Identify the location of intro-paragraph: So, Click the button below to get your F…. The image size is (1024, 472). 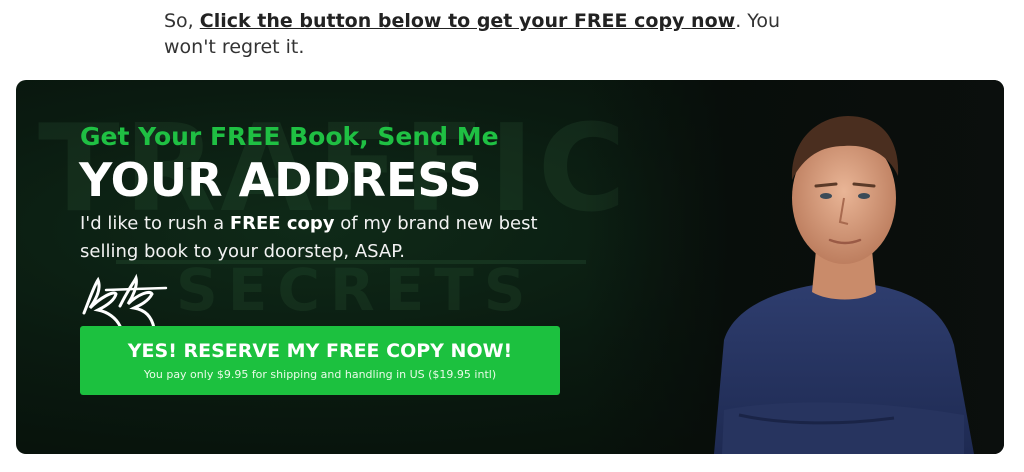
(494, 34).